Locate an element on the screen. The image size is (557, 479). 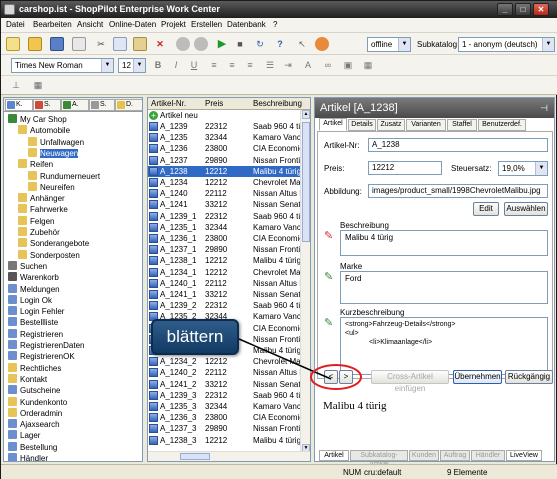
callout-bubble: blättern is located at coordinates (195, 337).